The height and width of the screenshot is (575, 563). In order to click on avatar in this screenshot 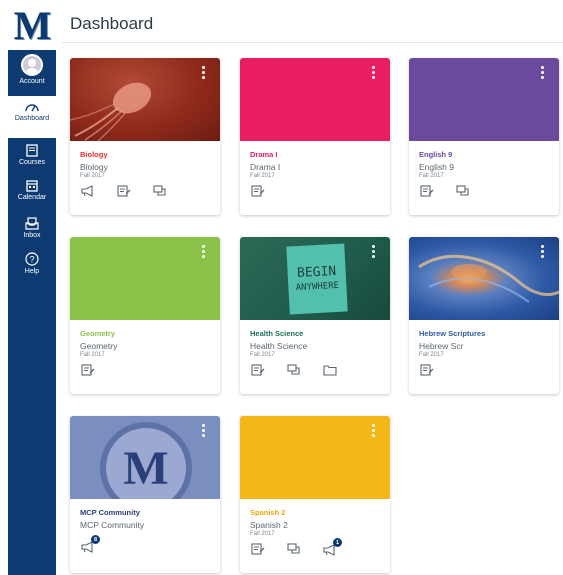, I will do `click(32, 65)`.